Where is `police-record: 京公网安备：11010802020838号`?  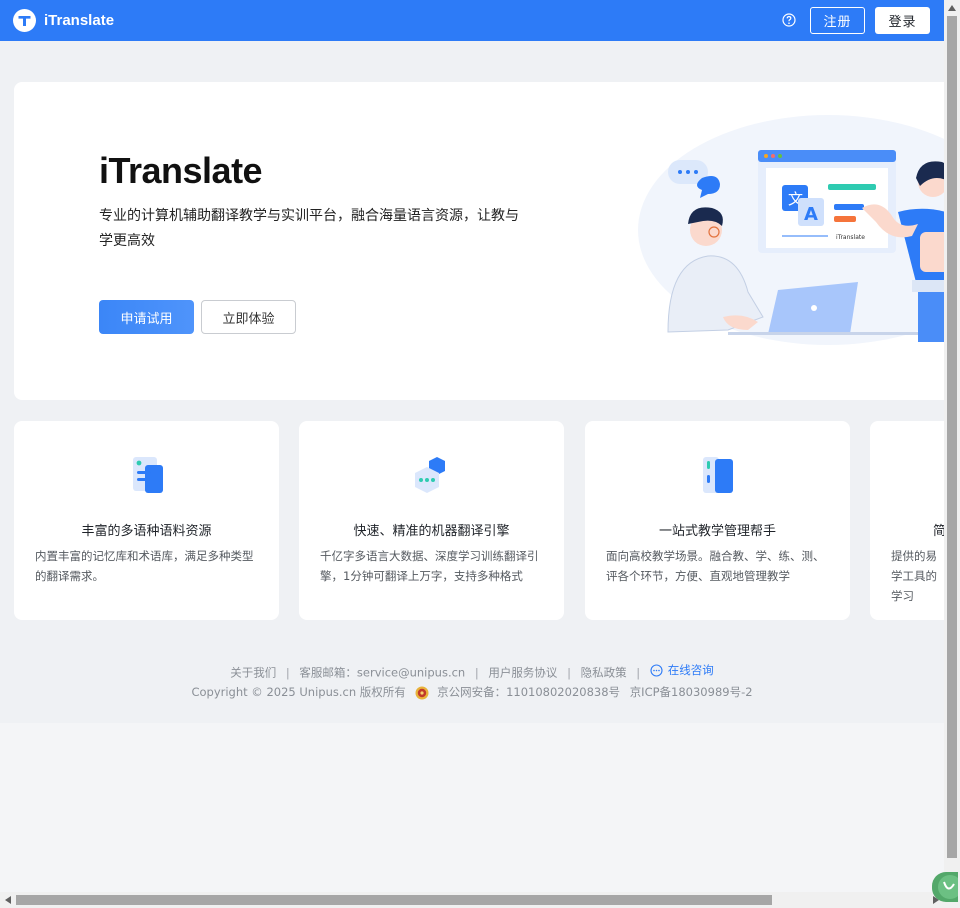 police-record: 京公网安备：11010802020838号 is located at coordinates (528, 692).